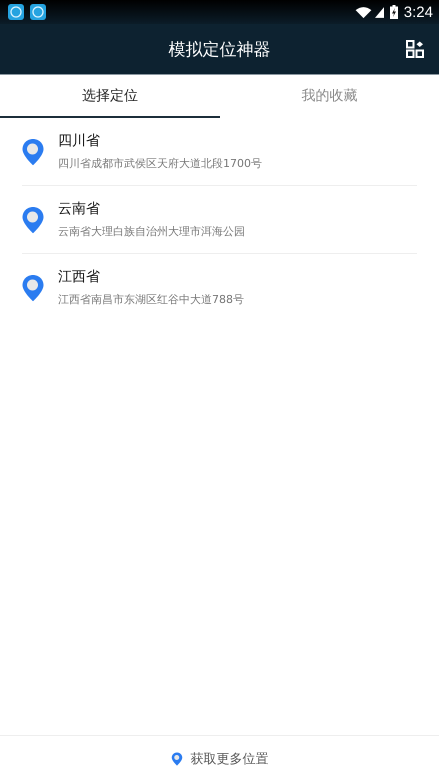 The image size is (439, 782). What do you see at coordinates (79, 209) in the screenshot?
I see `location-name: 云南省` at bounding box center [79, 209].